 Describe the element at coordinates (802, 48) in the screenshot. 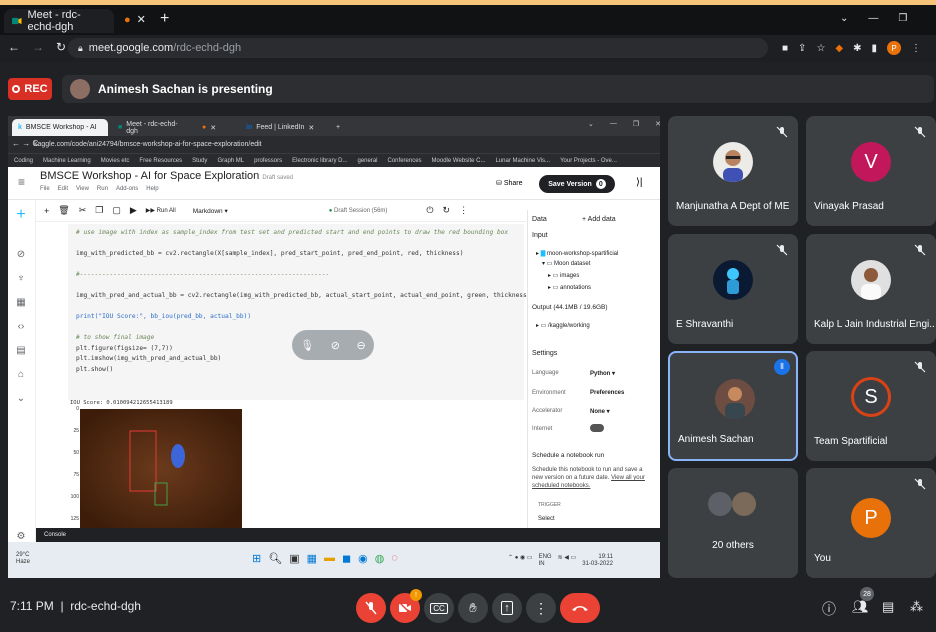

I see `share-icon: ⇪` at that location.